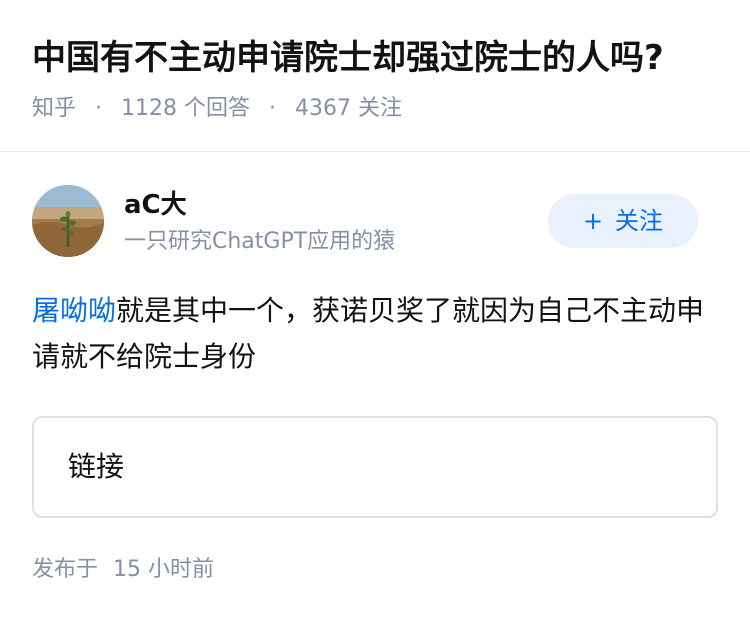 The height and width of the screenshot is (620, 750). I want to click on mention-link: 屠呦呦, so click(74, 310).